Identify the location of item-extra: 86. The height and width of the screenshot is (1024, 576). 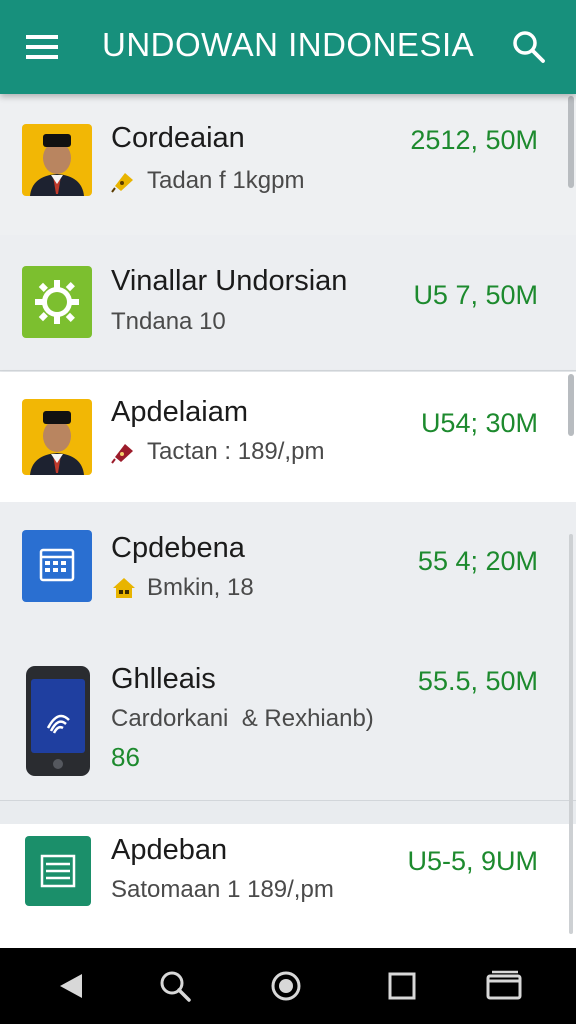
(125, 757).